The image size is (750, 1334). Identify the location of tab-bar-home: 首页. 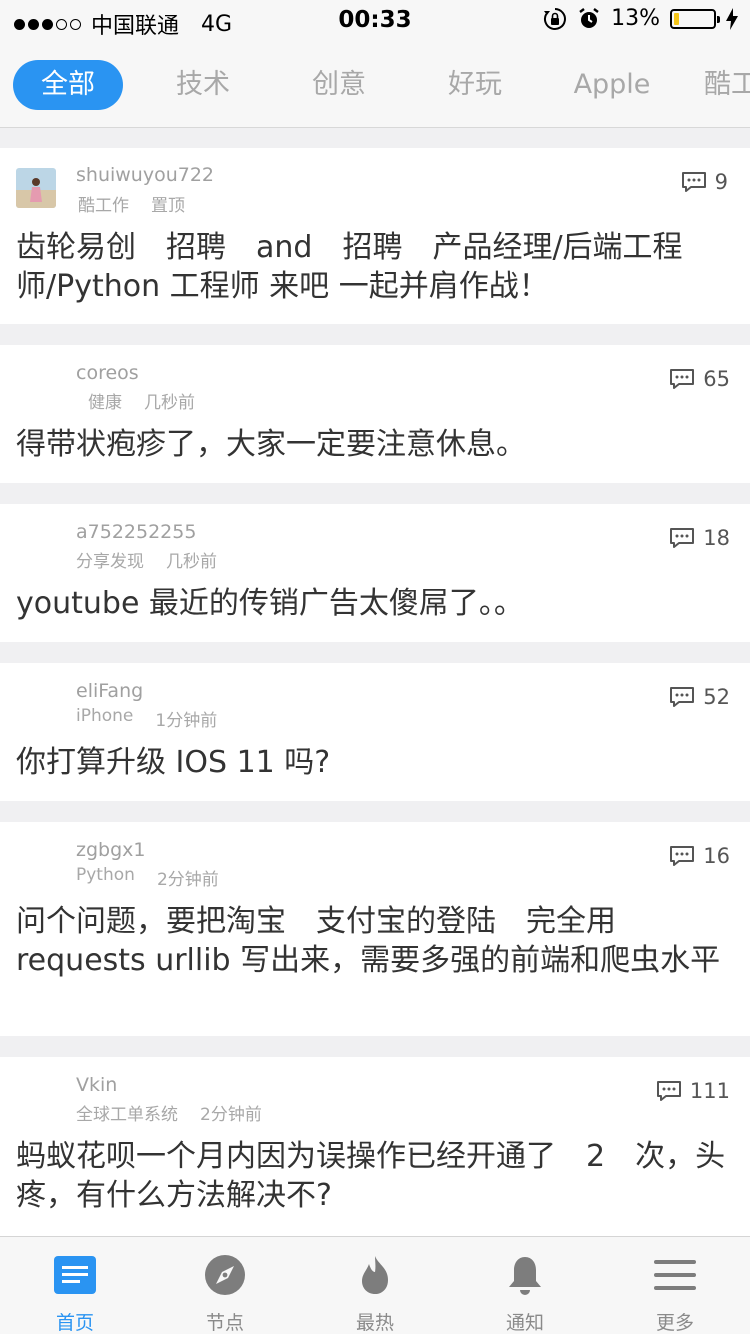
(75, 1285).